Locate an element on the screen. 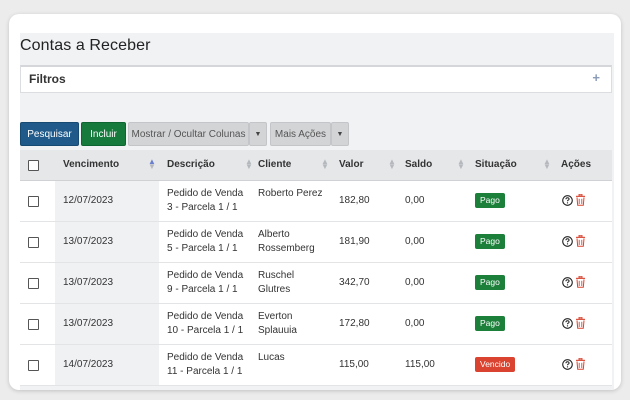 The height and width of the screenshot is (400, 630). filters-title: Filtros is located at coordinates (47, 79).